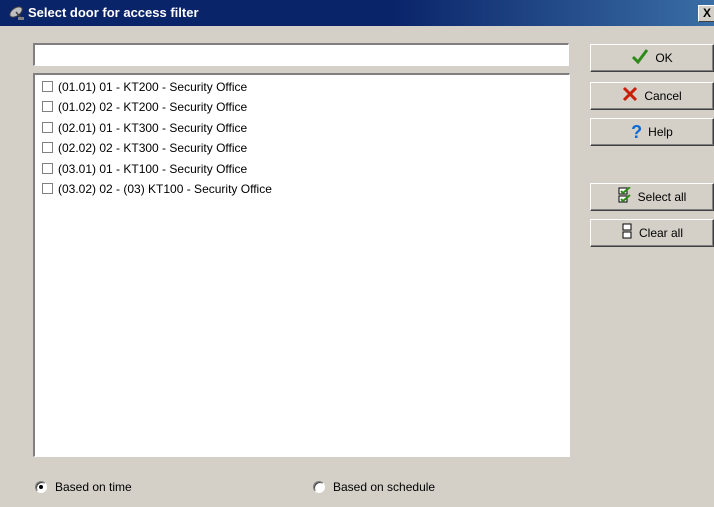  I want to click on cancel-label: Cancel, so click(663, 96).